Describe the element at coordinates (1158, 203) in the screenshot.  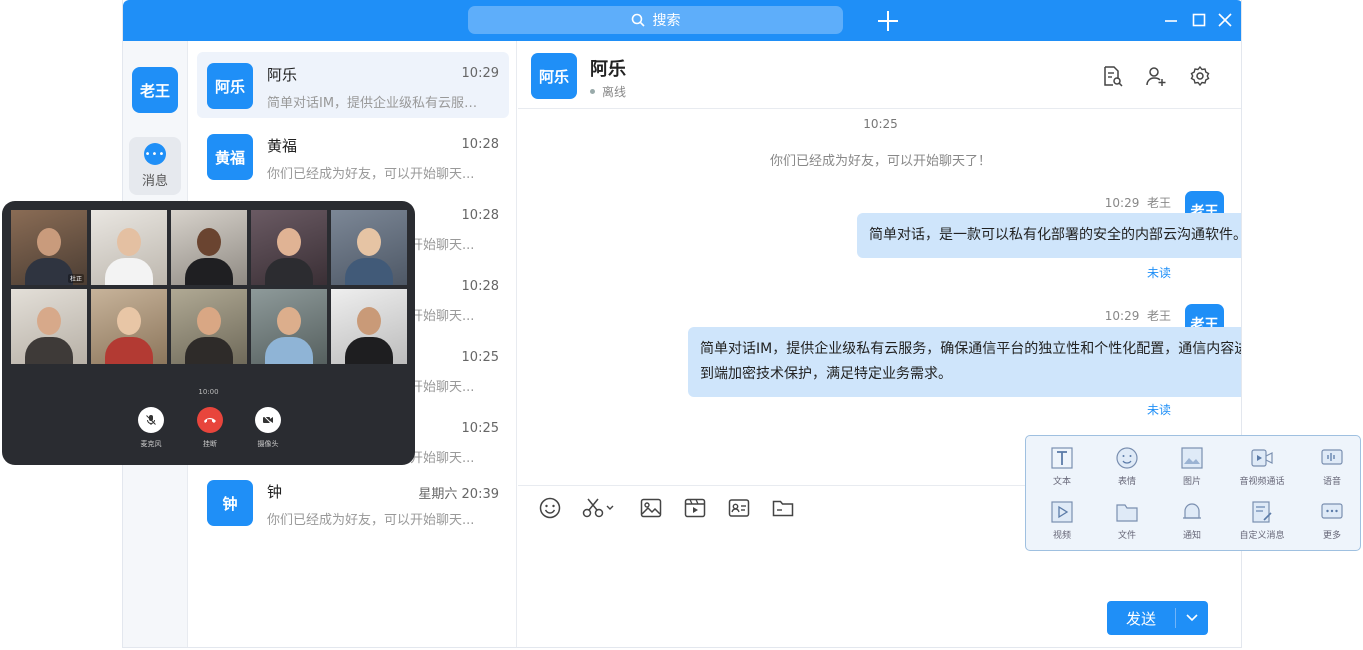
I see `message-sender: 老王` at that location.